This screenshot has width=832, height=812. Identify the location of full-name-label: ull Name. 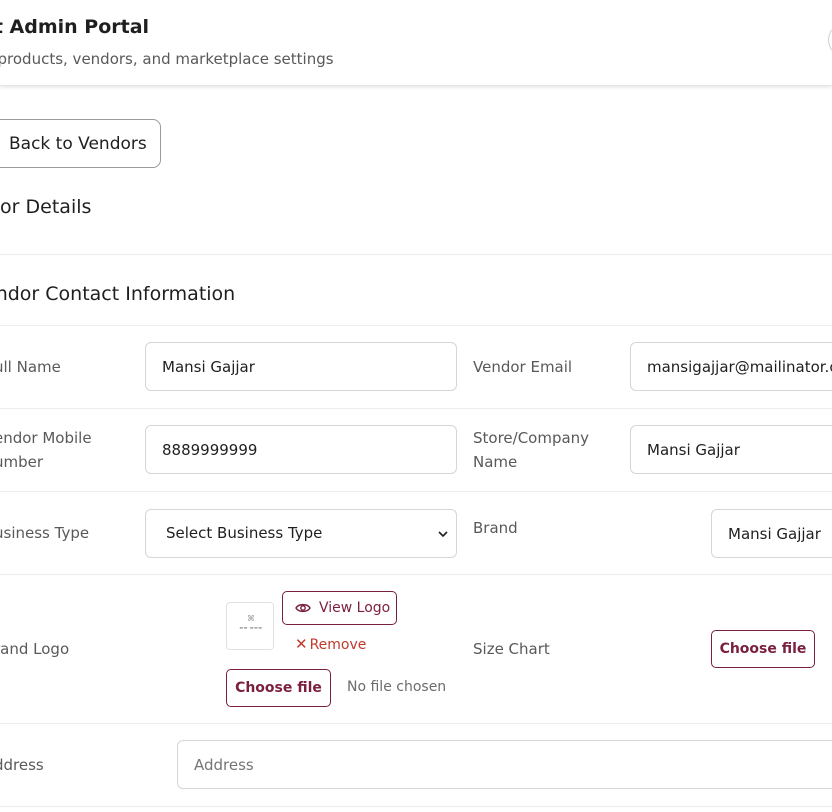
(30, 367).